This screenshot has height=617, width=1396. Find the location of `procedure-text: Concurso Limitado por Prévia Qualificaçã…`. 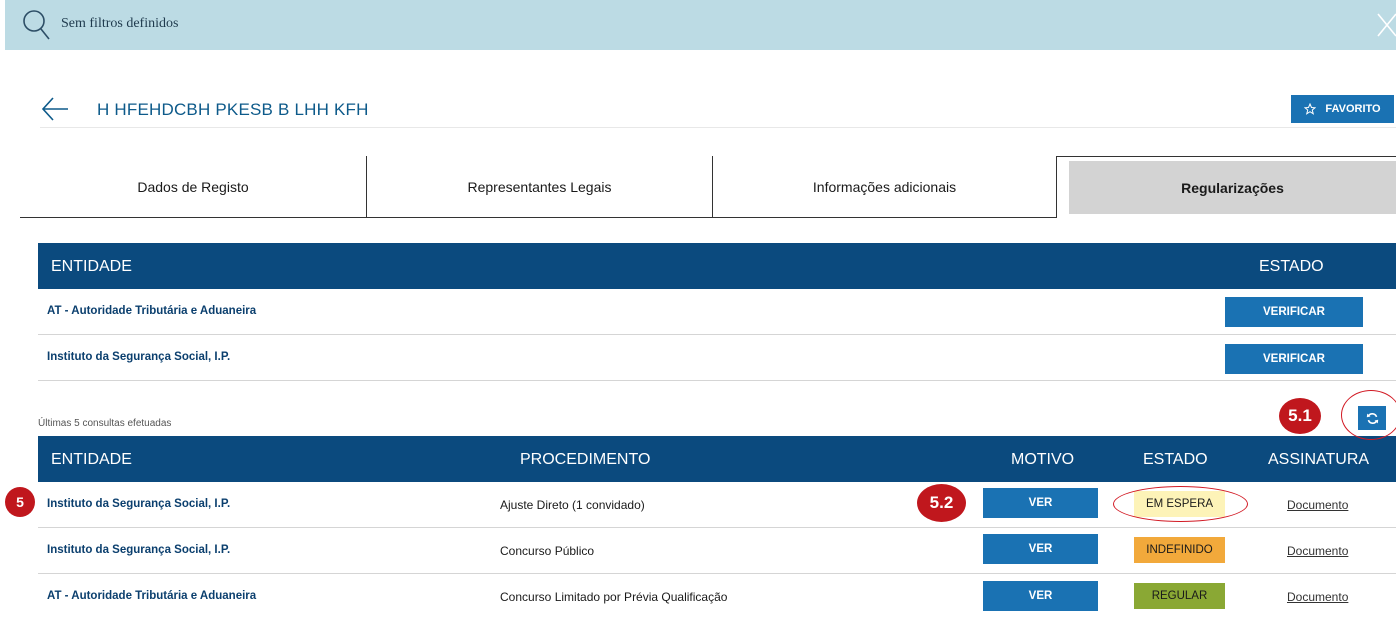

procedure-text: Concurso Limitado por Prévia Qualificaçã… is located at coordinates (614, 597).